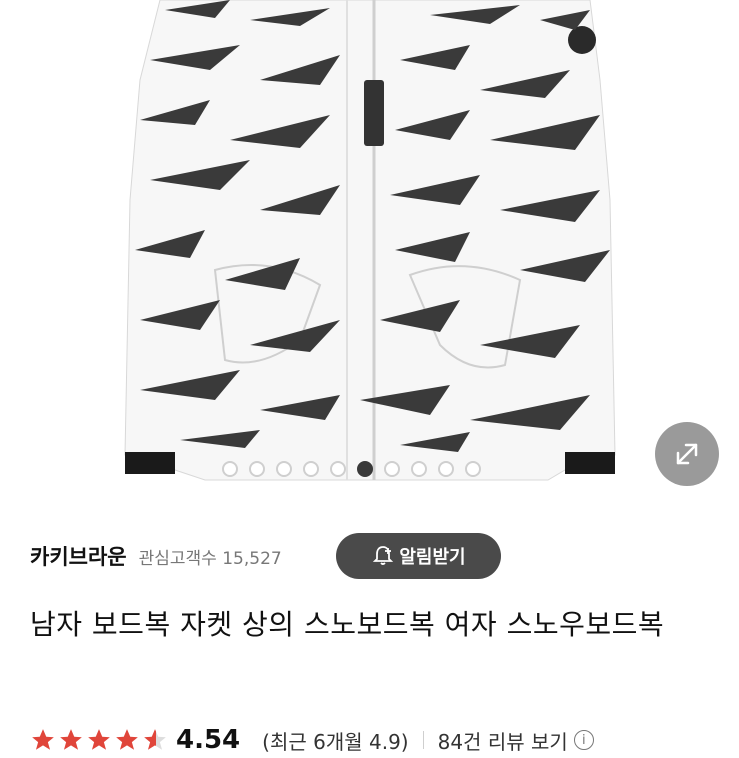  I want to click on bell-plus-icon, so click(383, 555).